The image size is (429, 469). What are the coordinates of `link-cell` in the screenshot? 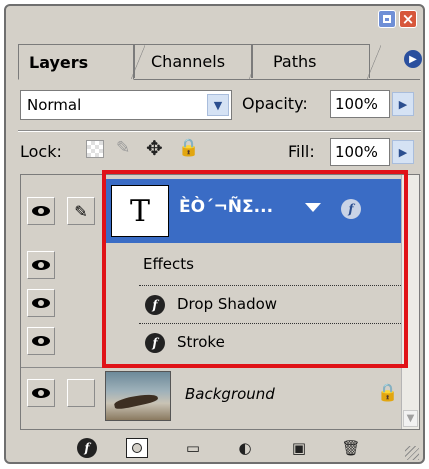 It's located at (81, 393).